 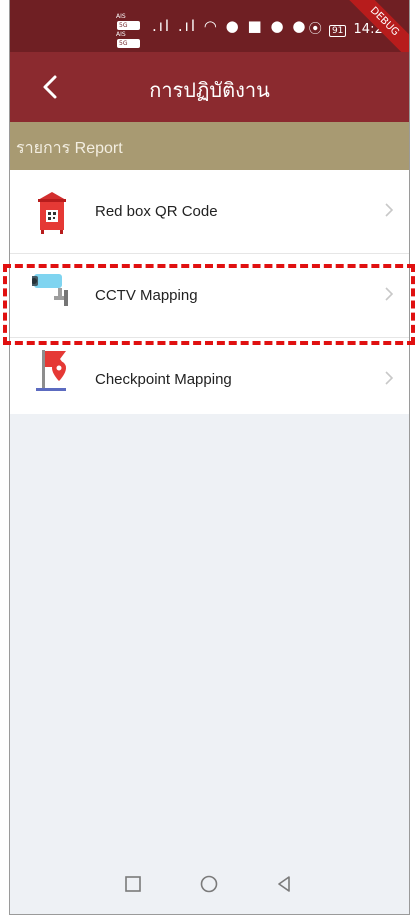 What do you see at coordinates (121, 34) in the screenshot?
I see `carrier-2: AIS` at bounding box center [121, 34].